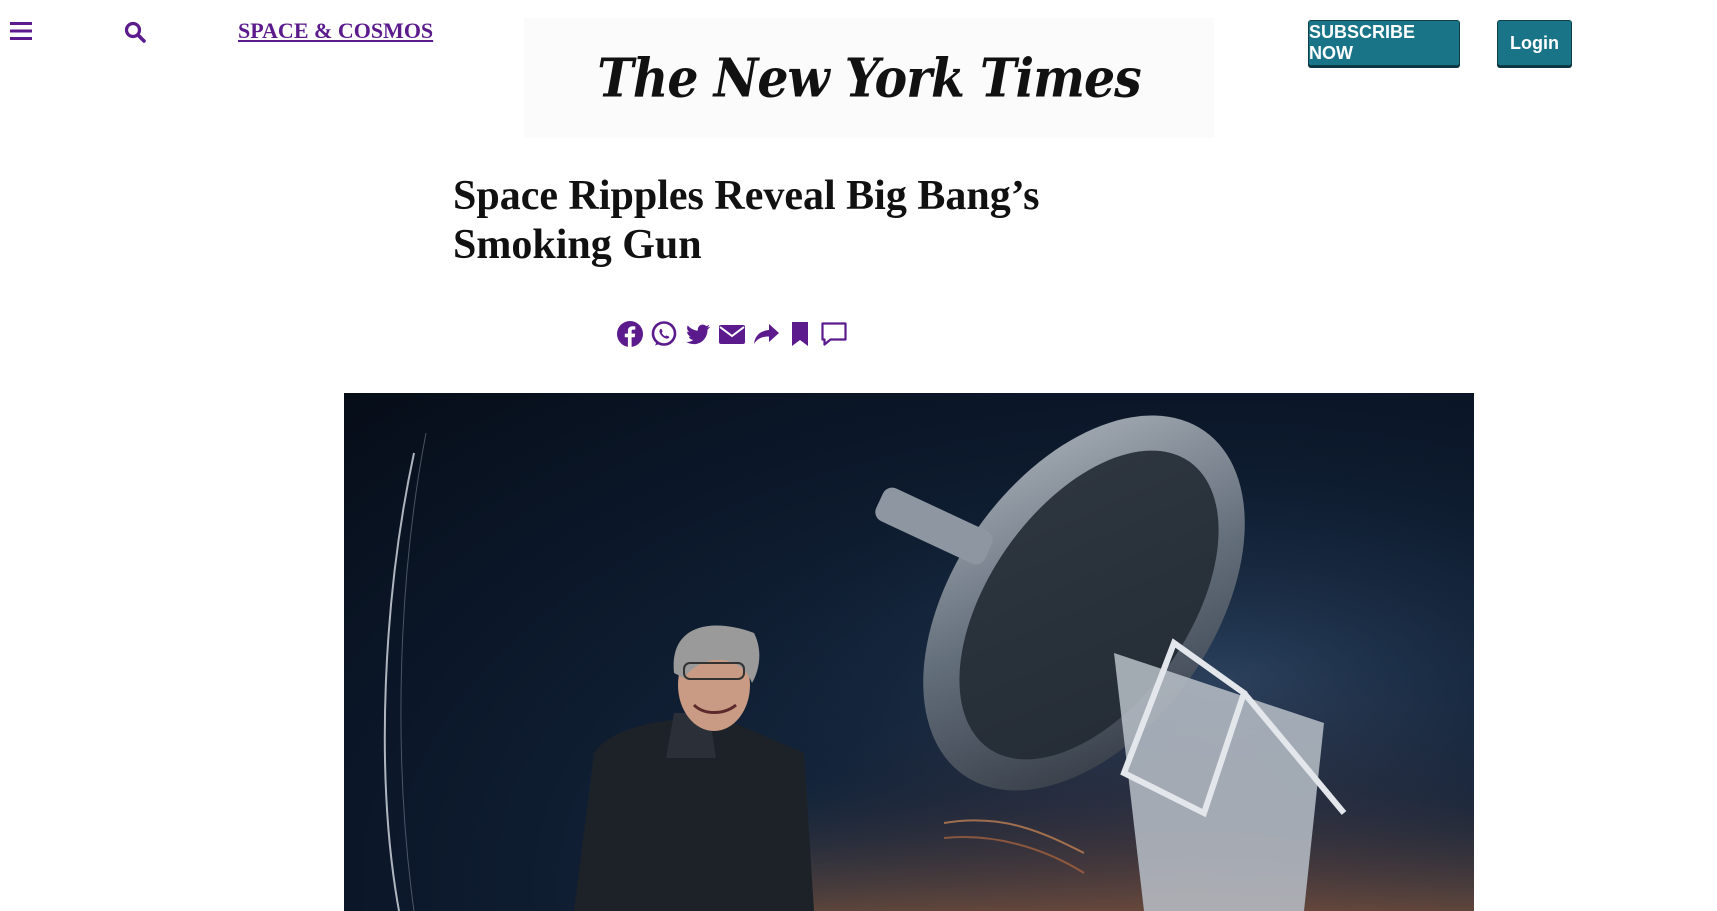 This screenshot has height=911, width=1717. Describe the element at coordinates (834, 334) in the screenshot. I see `comment-icon` at that location.